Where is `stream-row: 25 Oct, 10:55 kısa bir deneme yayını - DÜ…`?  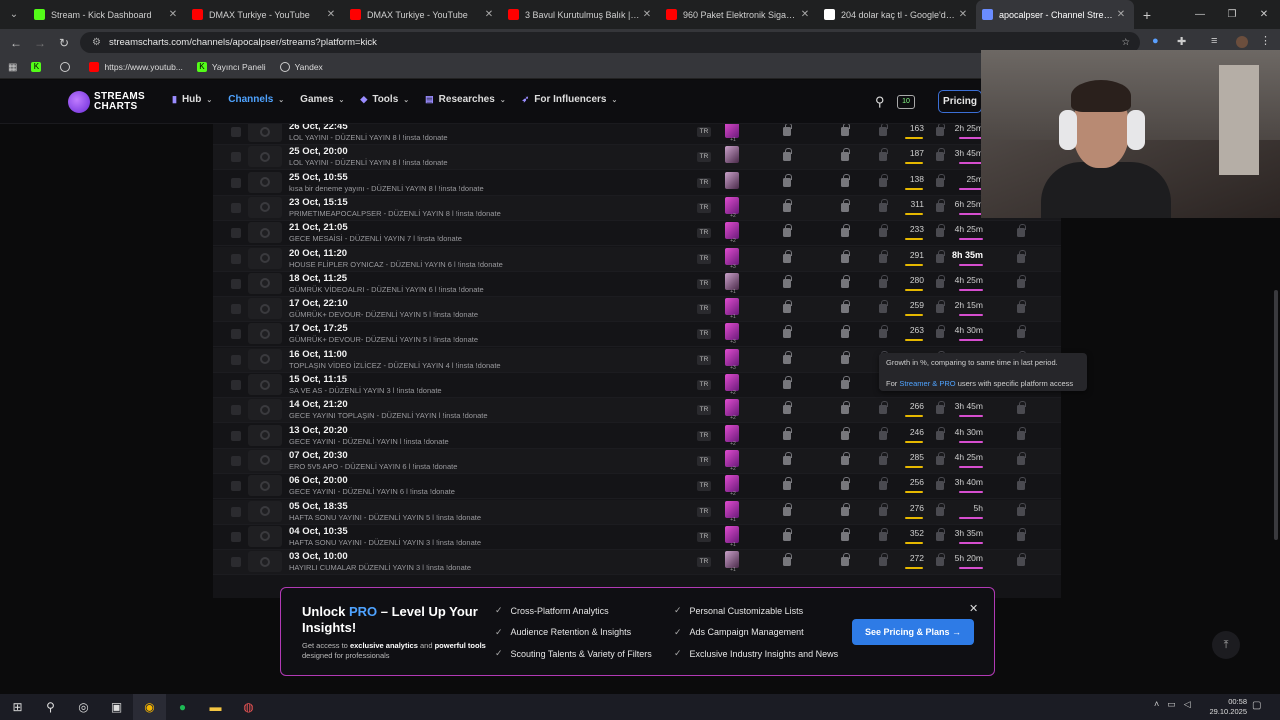 stream-row: 25 Oct, 10:55 kısa bir deneme yayını - DÜ… is located at coordinates (637, 183).